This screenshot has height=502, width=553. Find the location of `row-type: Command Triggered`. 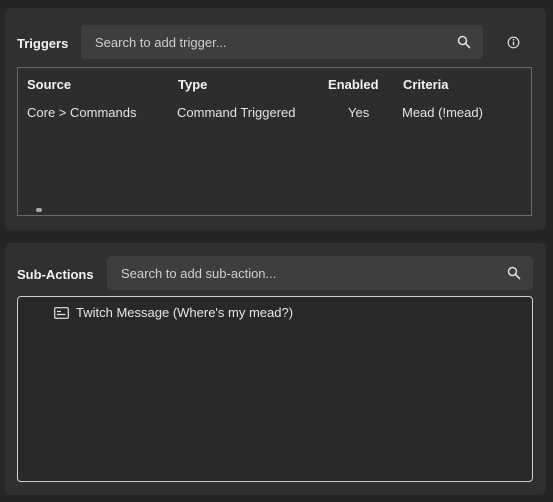

row-type: Command Triggered is located at coordinates (236, 112).